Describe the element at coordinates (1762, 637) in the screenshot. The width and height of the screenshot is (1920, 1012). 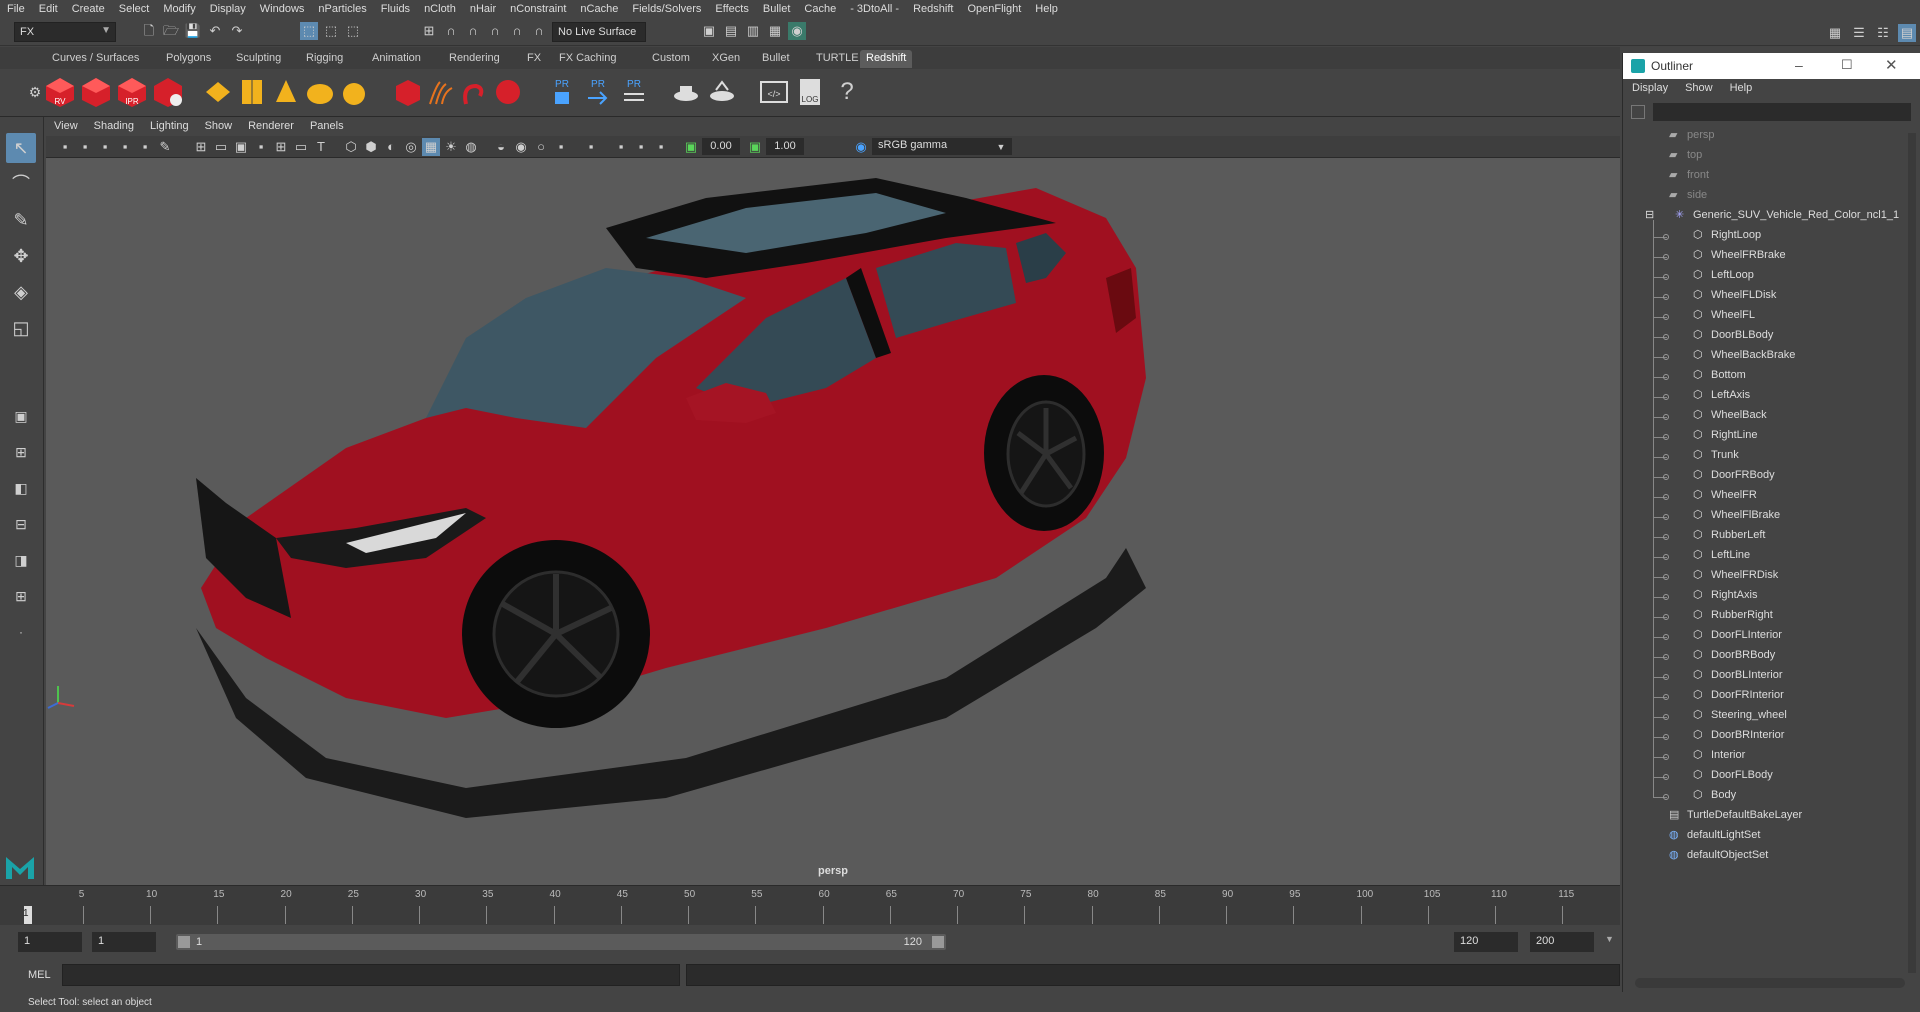
I see `outliner-item: ⬡ DoorFLInterior` at that location.